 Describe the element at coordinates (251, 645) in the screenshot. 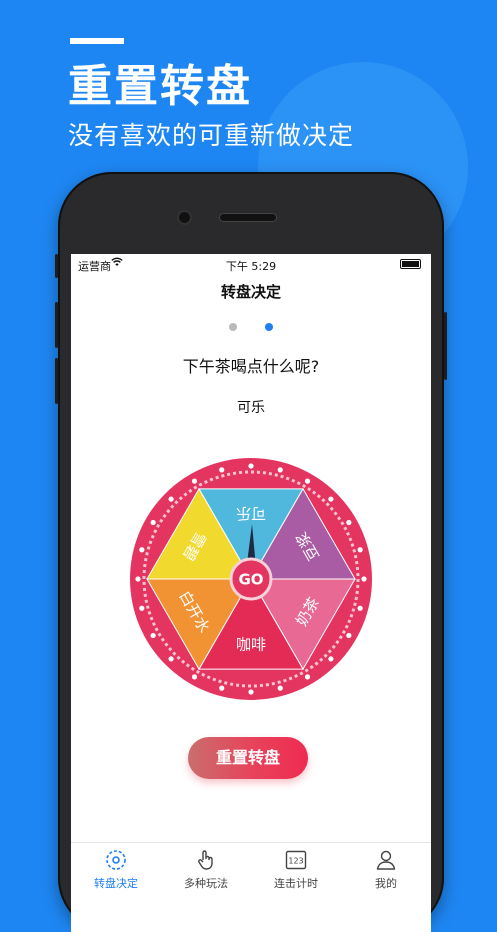

I see `wheel-segment-label: 咖啡` at that location.